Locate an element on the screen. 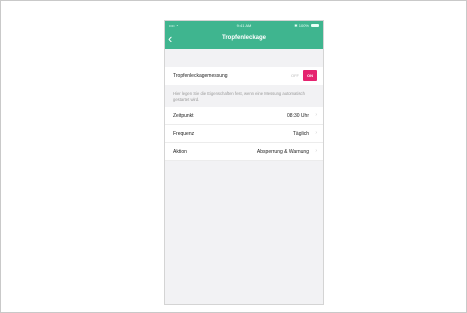 The height and width of the screenshot is (313, 467). setting-row-frequenz: Frequenz Täglich › is located at coordinates (244, 134).